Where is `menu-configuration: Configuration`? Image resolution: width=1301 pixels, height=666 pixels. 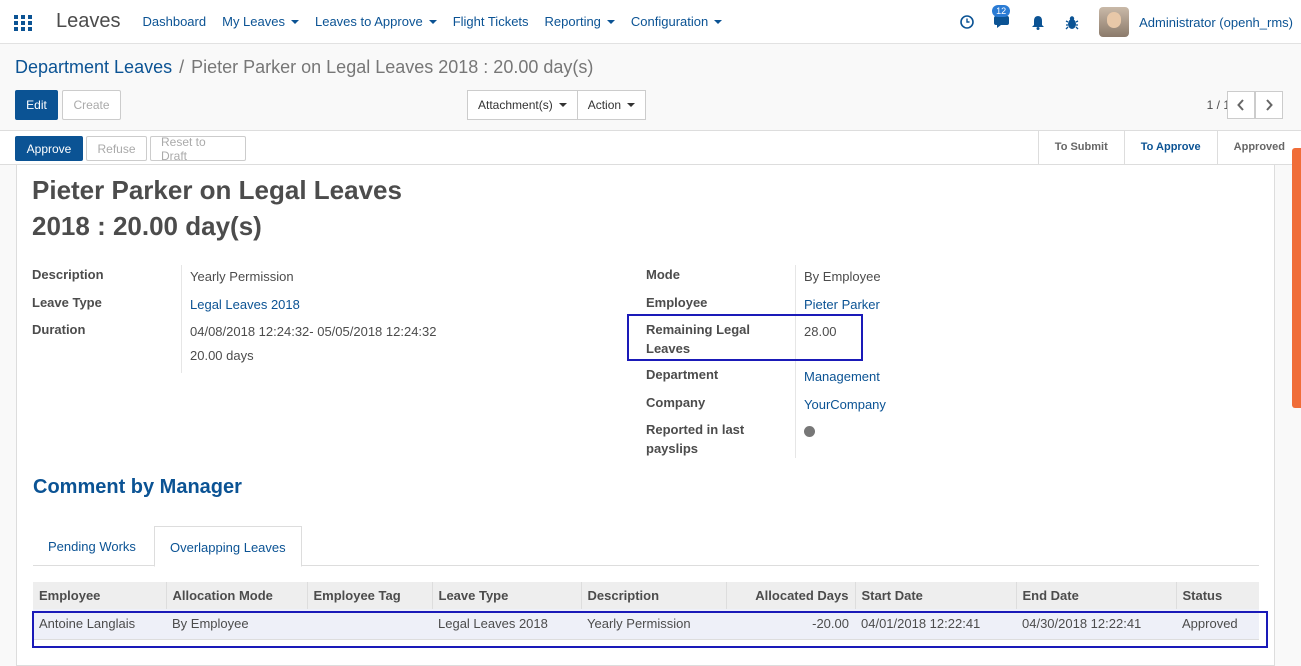 menu-configuration: Configuration is located at coordinates (676, 21).